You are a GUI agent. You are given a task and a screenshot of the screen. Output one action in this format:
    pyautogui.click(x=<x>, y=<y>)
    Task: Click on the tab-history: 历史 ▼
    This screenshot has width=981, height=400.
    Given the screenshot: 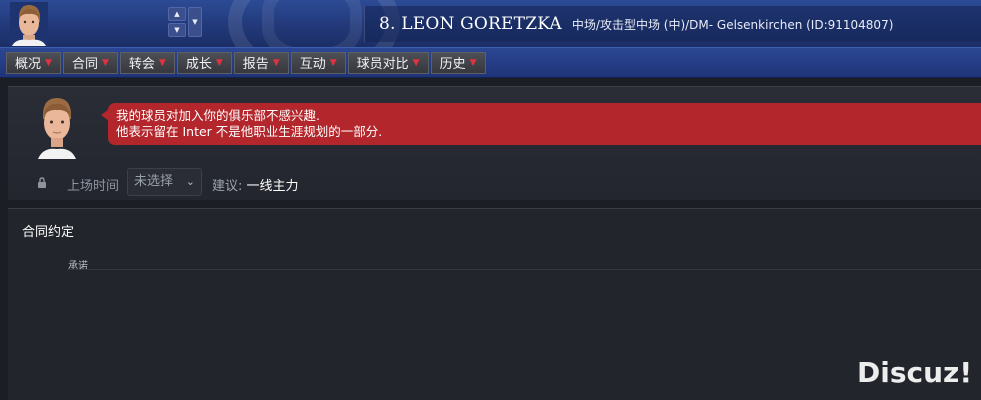 What is the action you would take?
    pyautogui.click(x=458, y=62)
    